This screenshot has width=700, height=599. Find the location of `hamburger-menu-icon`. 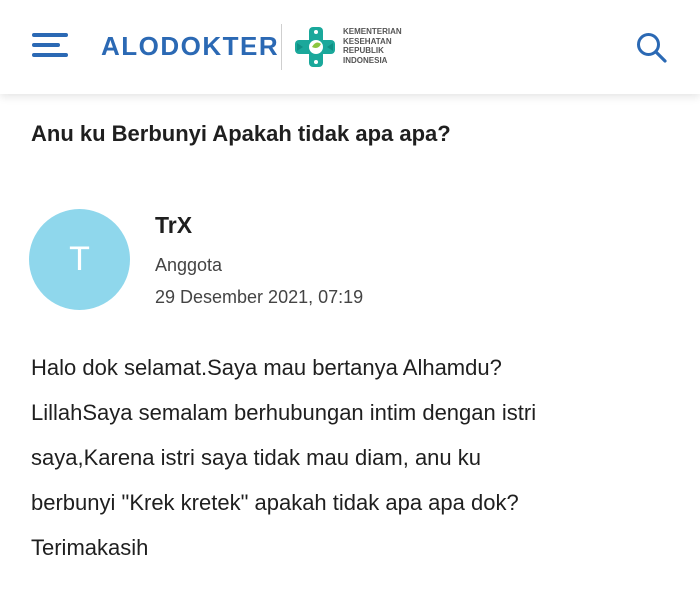

hamburger-menu-icon is located at coordinates (50, 45).